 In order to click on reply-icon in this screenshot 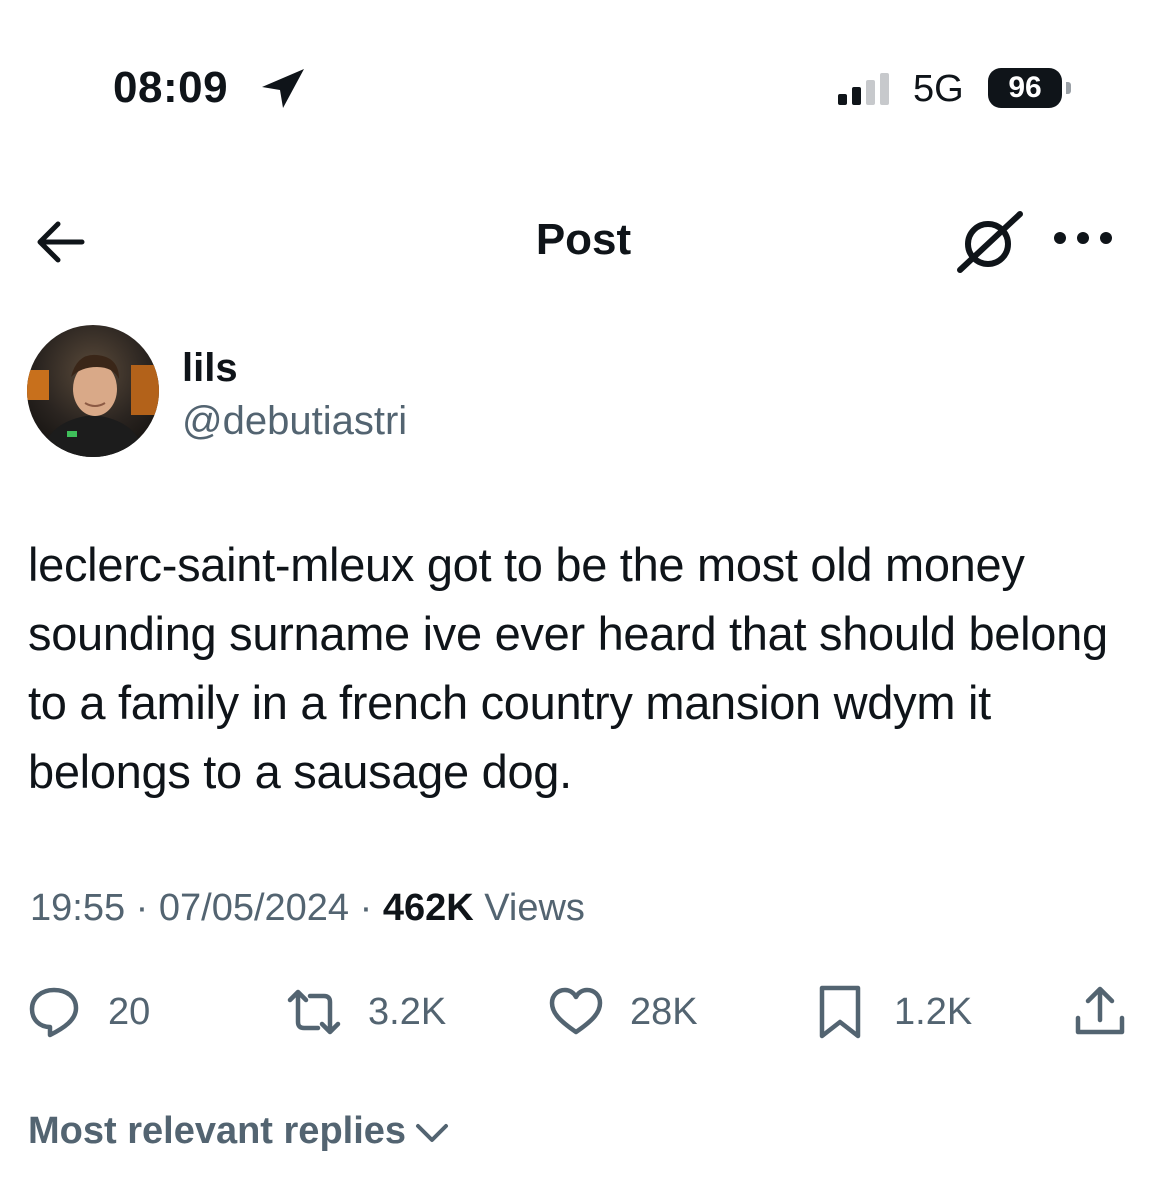, I will do `click(54, 1012)`.